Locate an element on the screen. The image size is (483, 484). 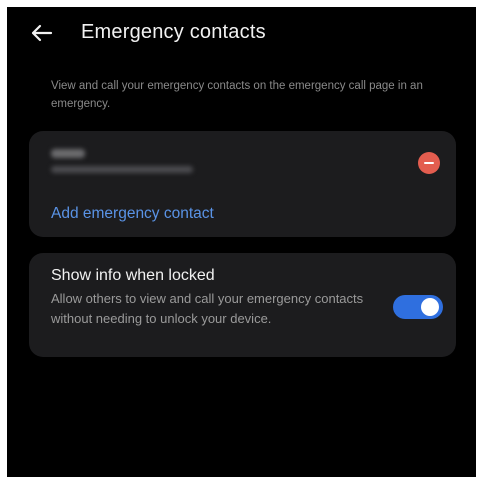
contact-number-redacted is located at coordinates (122, 169).